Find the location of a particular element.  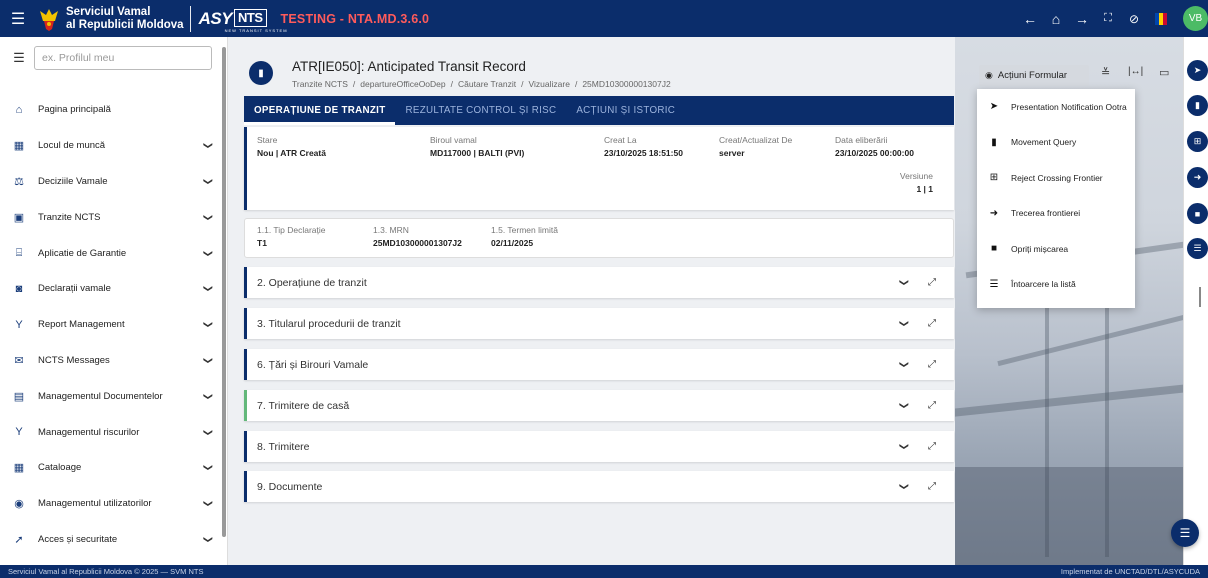

user-shield-icon: ◉ is located at coordinates (19, 504).